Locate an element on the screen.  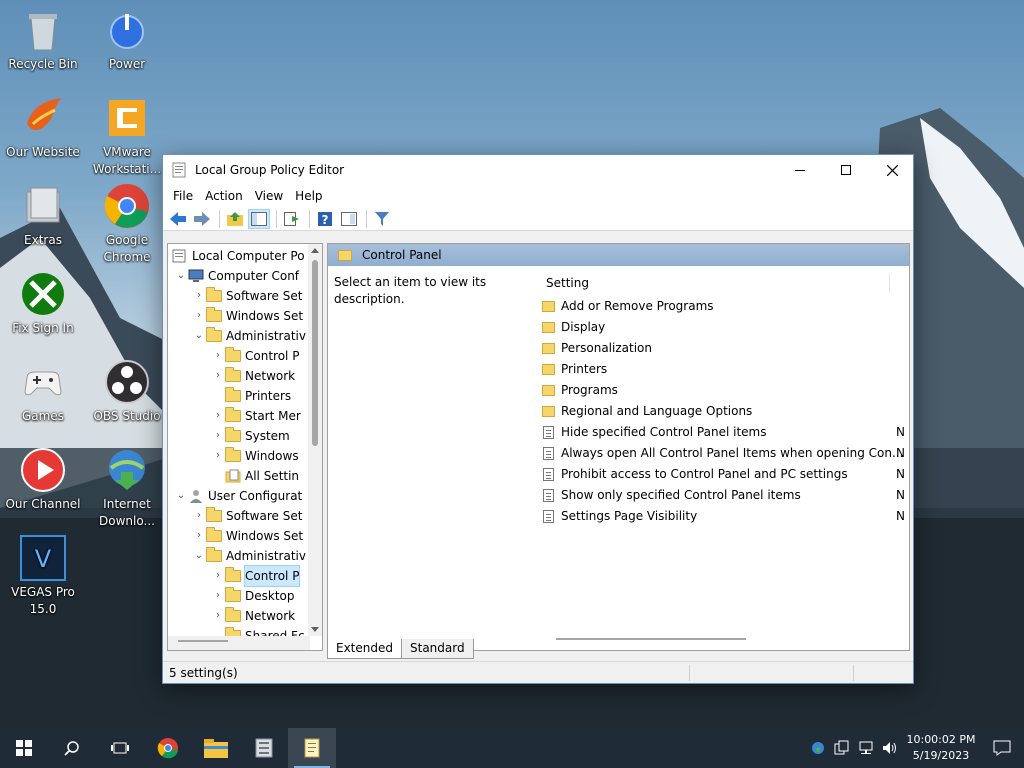
list-item: Personalization is located at coordinates (597, 348).